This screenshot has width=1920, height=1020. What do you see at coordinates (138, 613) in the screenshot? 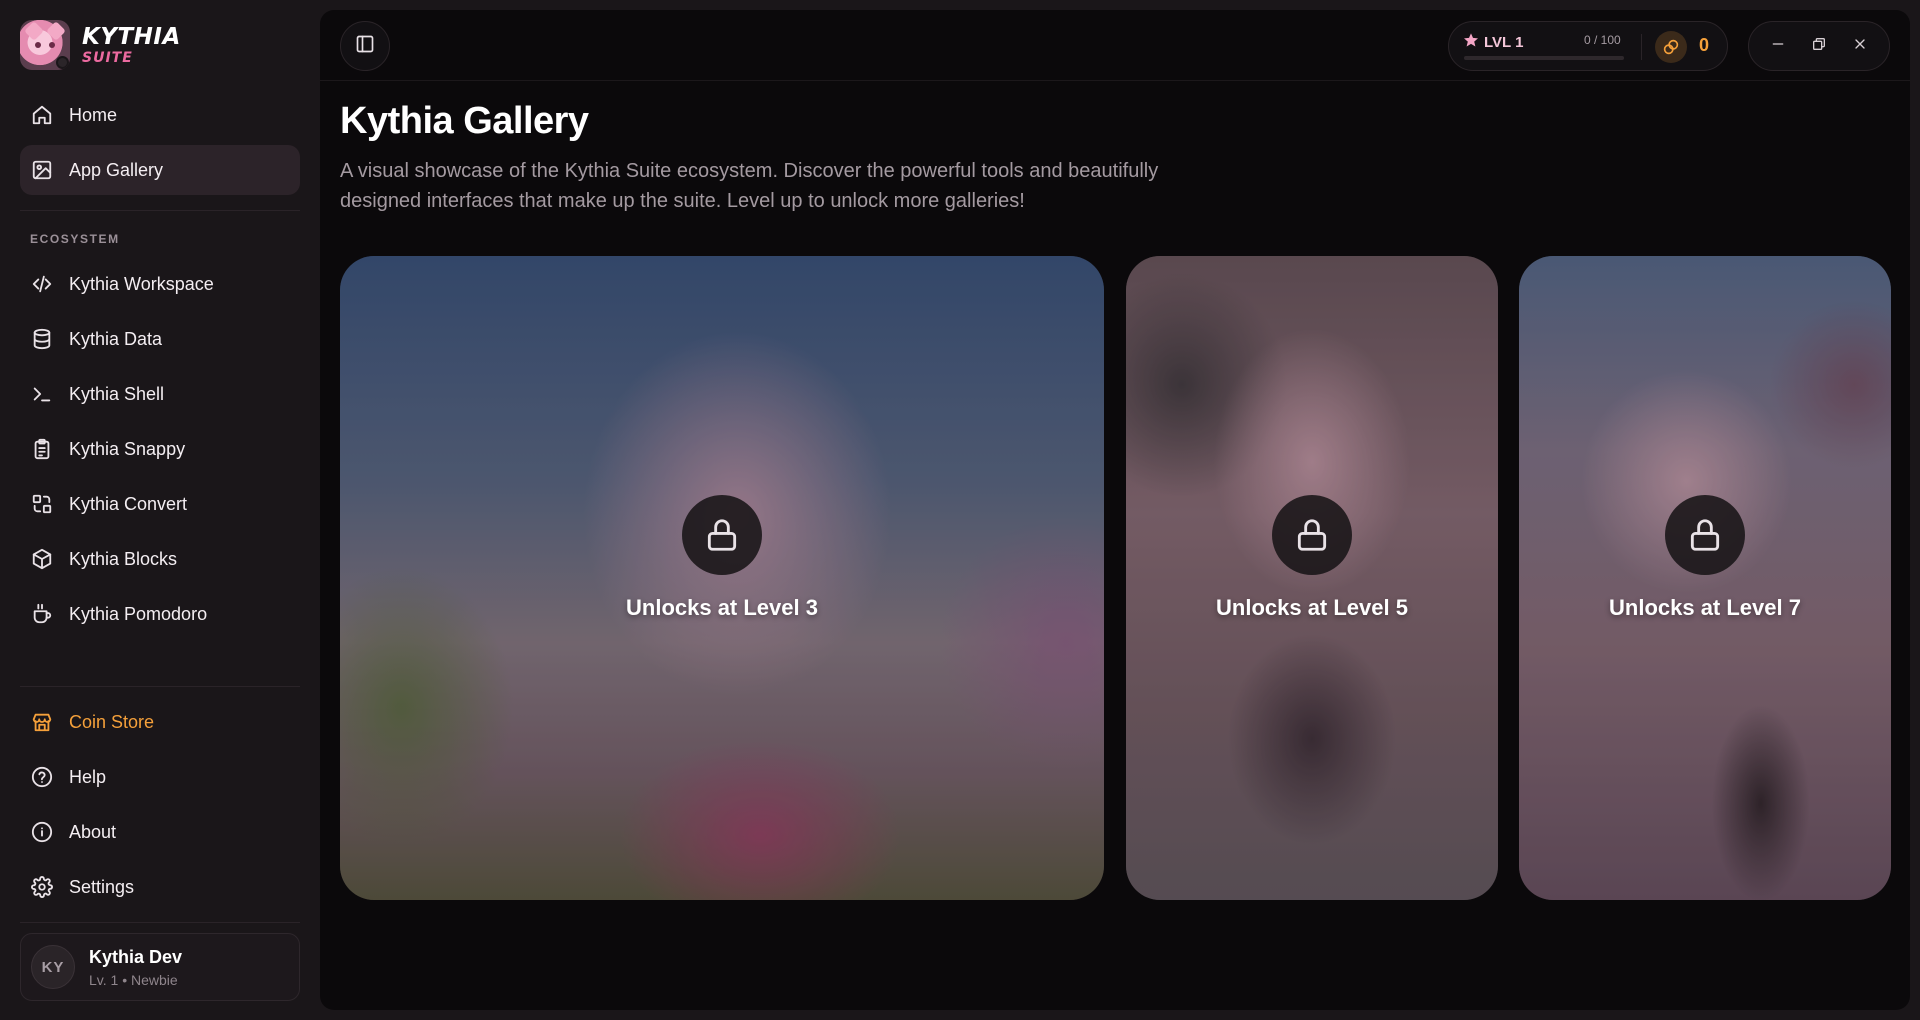
I see `sidebar-item-label: Kythia Pomodoro` at bounding box center [138, 613].